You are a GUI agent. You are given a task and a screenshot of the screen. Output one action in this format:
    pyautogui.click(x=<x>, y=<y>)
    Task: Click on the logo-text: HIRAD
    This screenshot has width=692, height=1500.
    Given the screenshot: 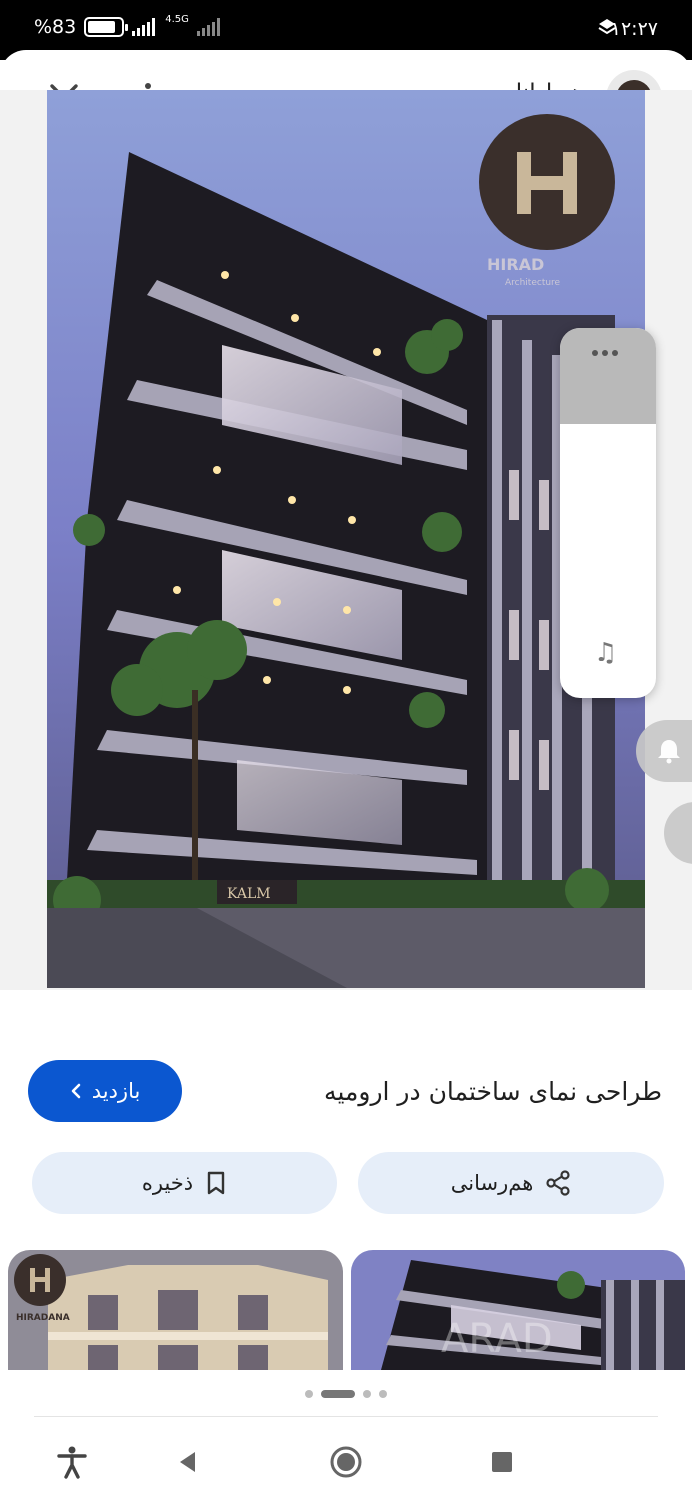 What is the action you would take?
    pyautogui.click(x=515, y=264)
    